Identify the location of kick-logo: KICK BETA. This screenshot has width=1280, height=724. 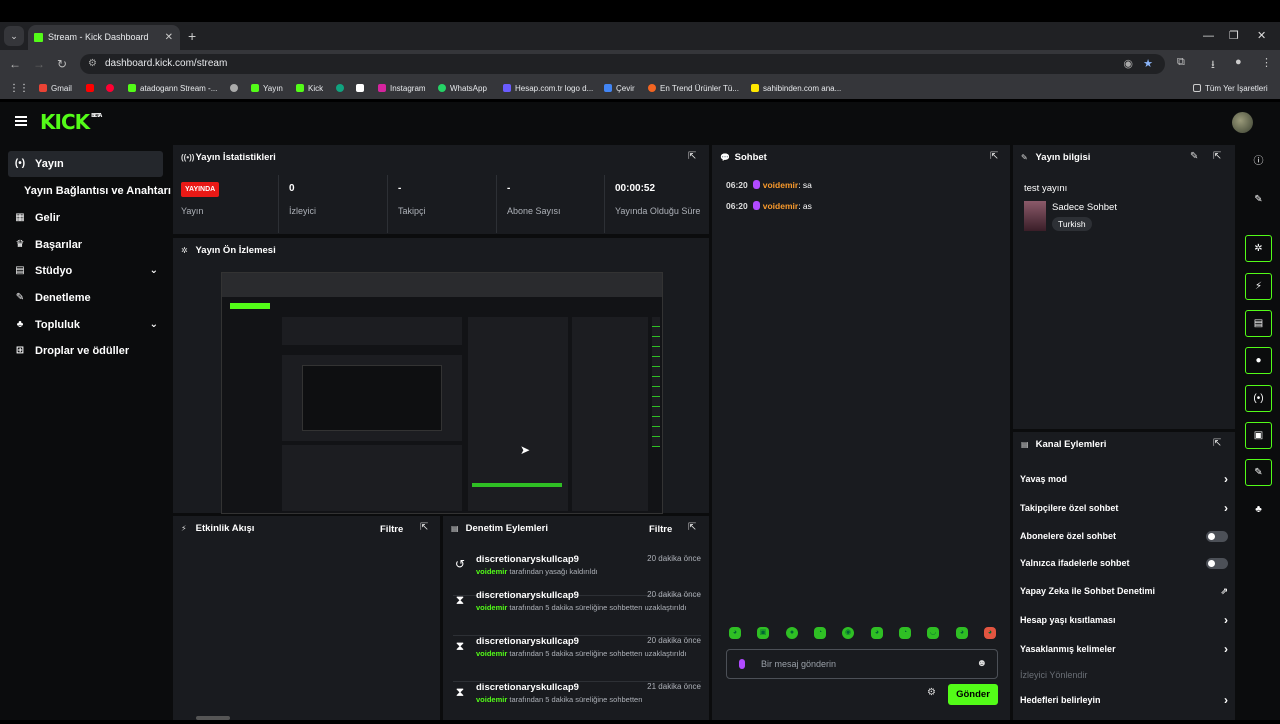
(71, 122).